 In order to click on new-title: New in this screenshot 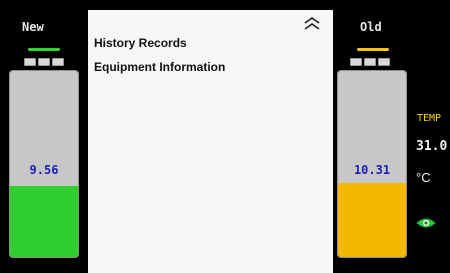, I will do `click(33, 27)`.